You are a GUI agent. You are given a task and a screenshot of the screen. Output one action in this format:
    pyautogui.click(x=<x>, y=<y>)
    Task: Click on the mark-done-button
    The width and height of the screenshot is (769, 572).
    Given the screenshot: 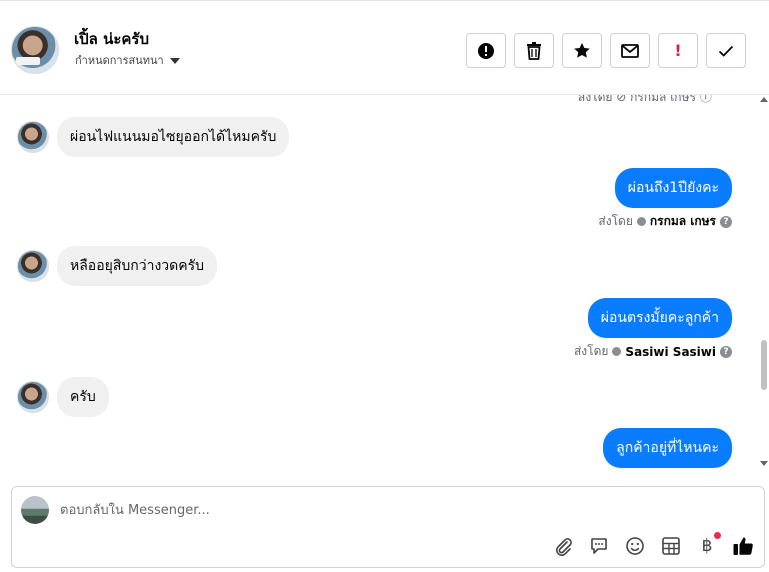 What is the action you would take?
    pyautogui.click(x=726, y=50)
    